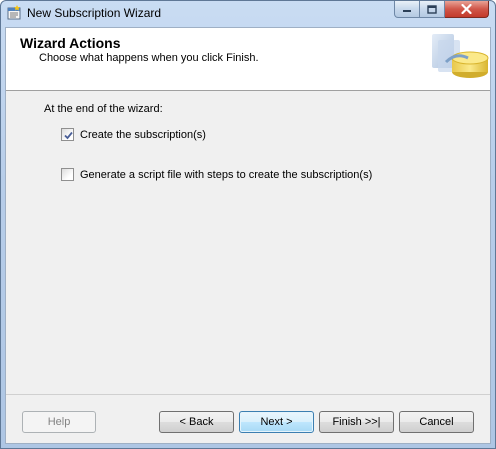  I want to click on maximize-button, so click(432, 9).